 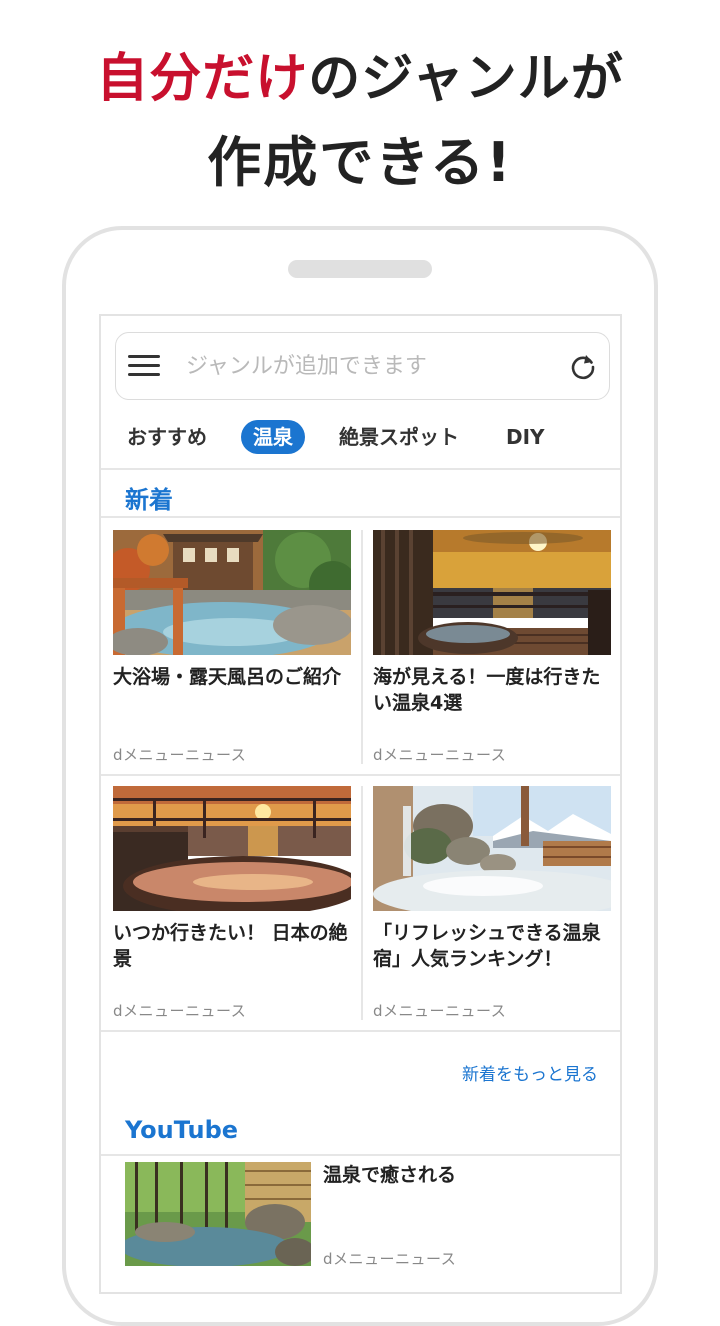 I want to click on genre-tabs: おすすめ 温泉 絶景スポット DIY, so click(x=360, y=437).